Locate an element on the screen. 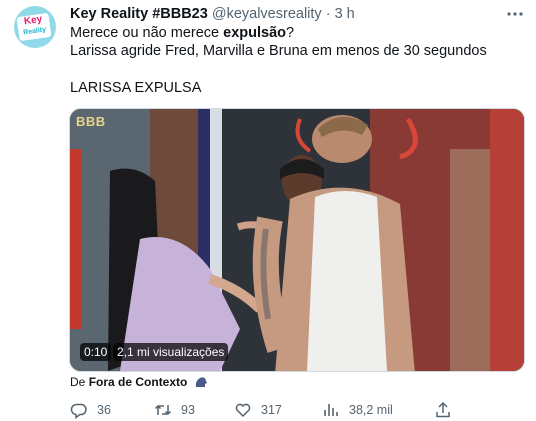 Image resolution: width=536 pixels, height=421 pixels. more-button is located at coordinates (515, 14).